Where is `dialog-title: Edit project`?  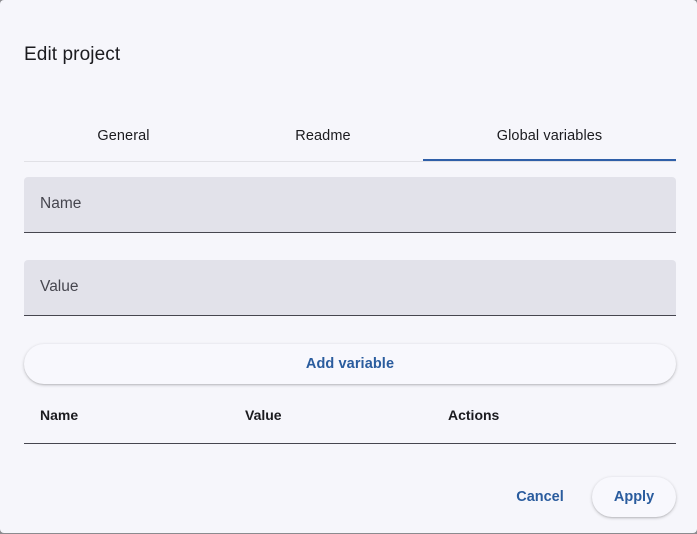 dialog-title: Edit project is located at coordinates (72, 54).